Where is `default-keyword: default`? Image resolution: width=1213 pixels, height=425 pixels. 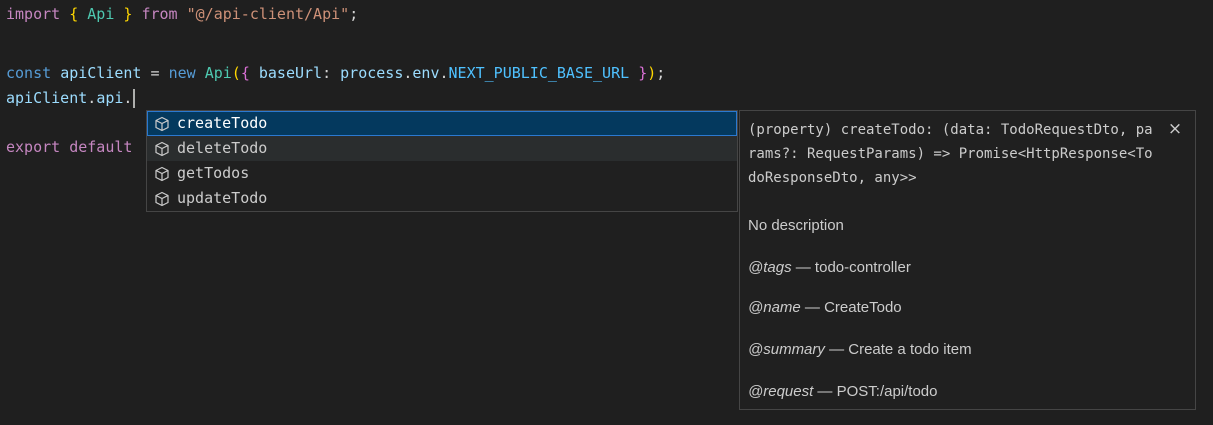 default-keyword: default is located at coordinates (101, 147).